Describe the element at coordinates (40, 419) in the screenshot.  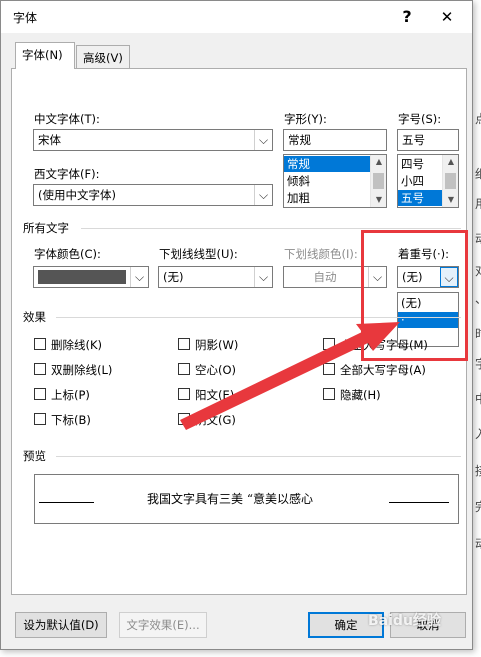
I see `subscript-checkbox` at that location.